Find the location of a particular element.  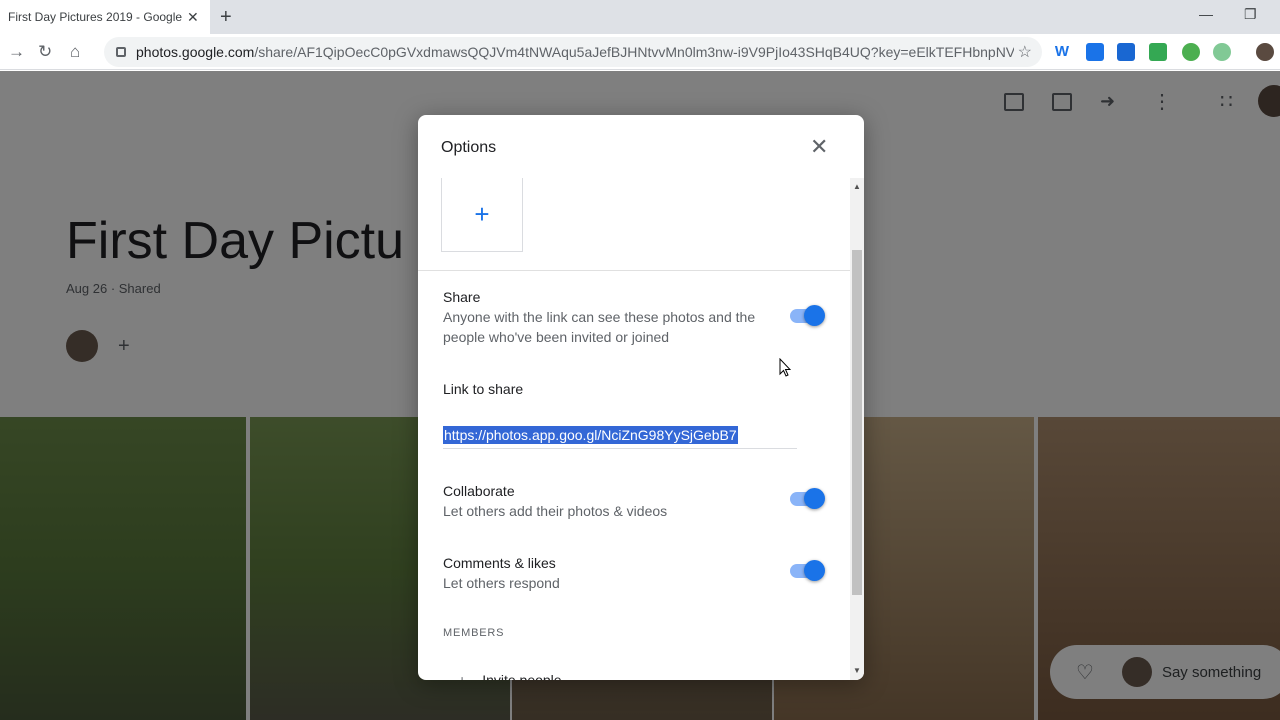

url-host: photos.google.com is located at coordinates (195, 52).